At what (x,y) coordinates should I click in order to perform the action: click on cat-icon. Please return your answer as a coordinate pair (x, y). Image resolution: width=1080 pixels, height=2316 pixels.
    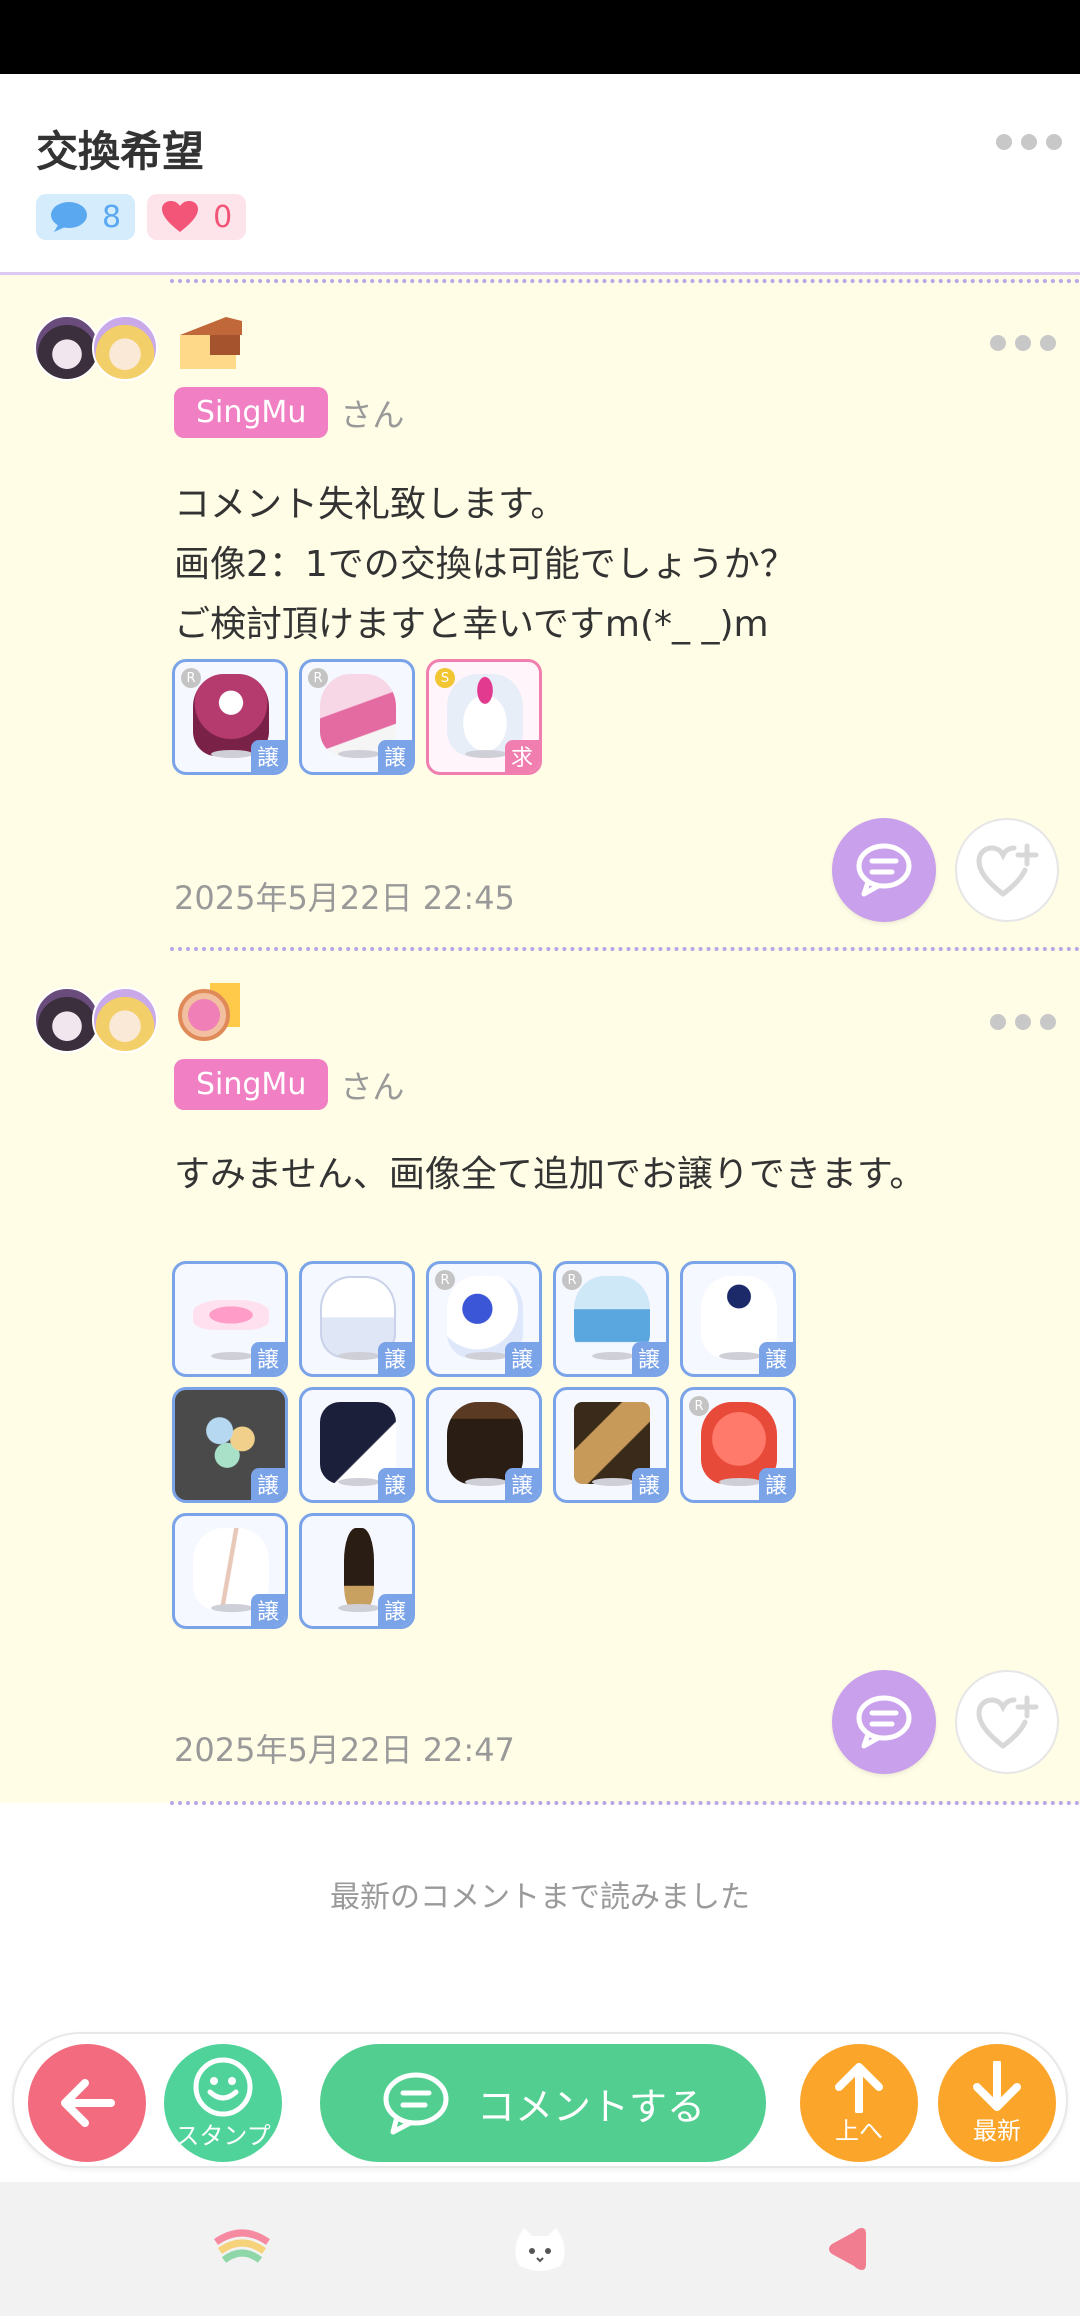
    Looking at the image, I should click on (540, 2249).